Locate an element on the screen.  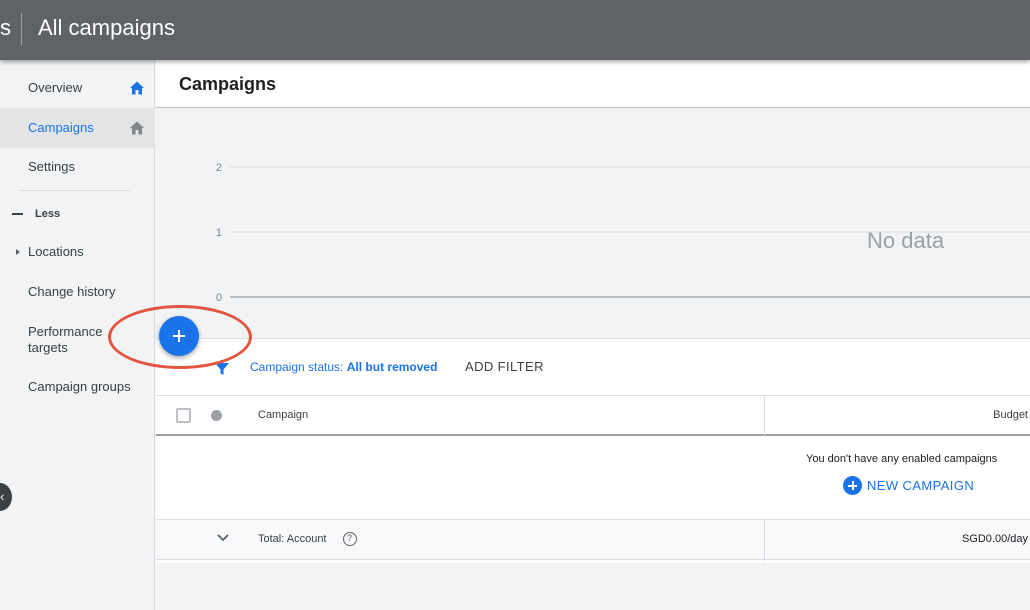
plus-icon-stroke is located at coordinates (179, 336).